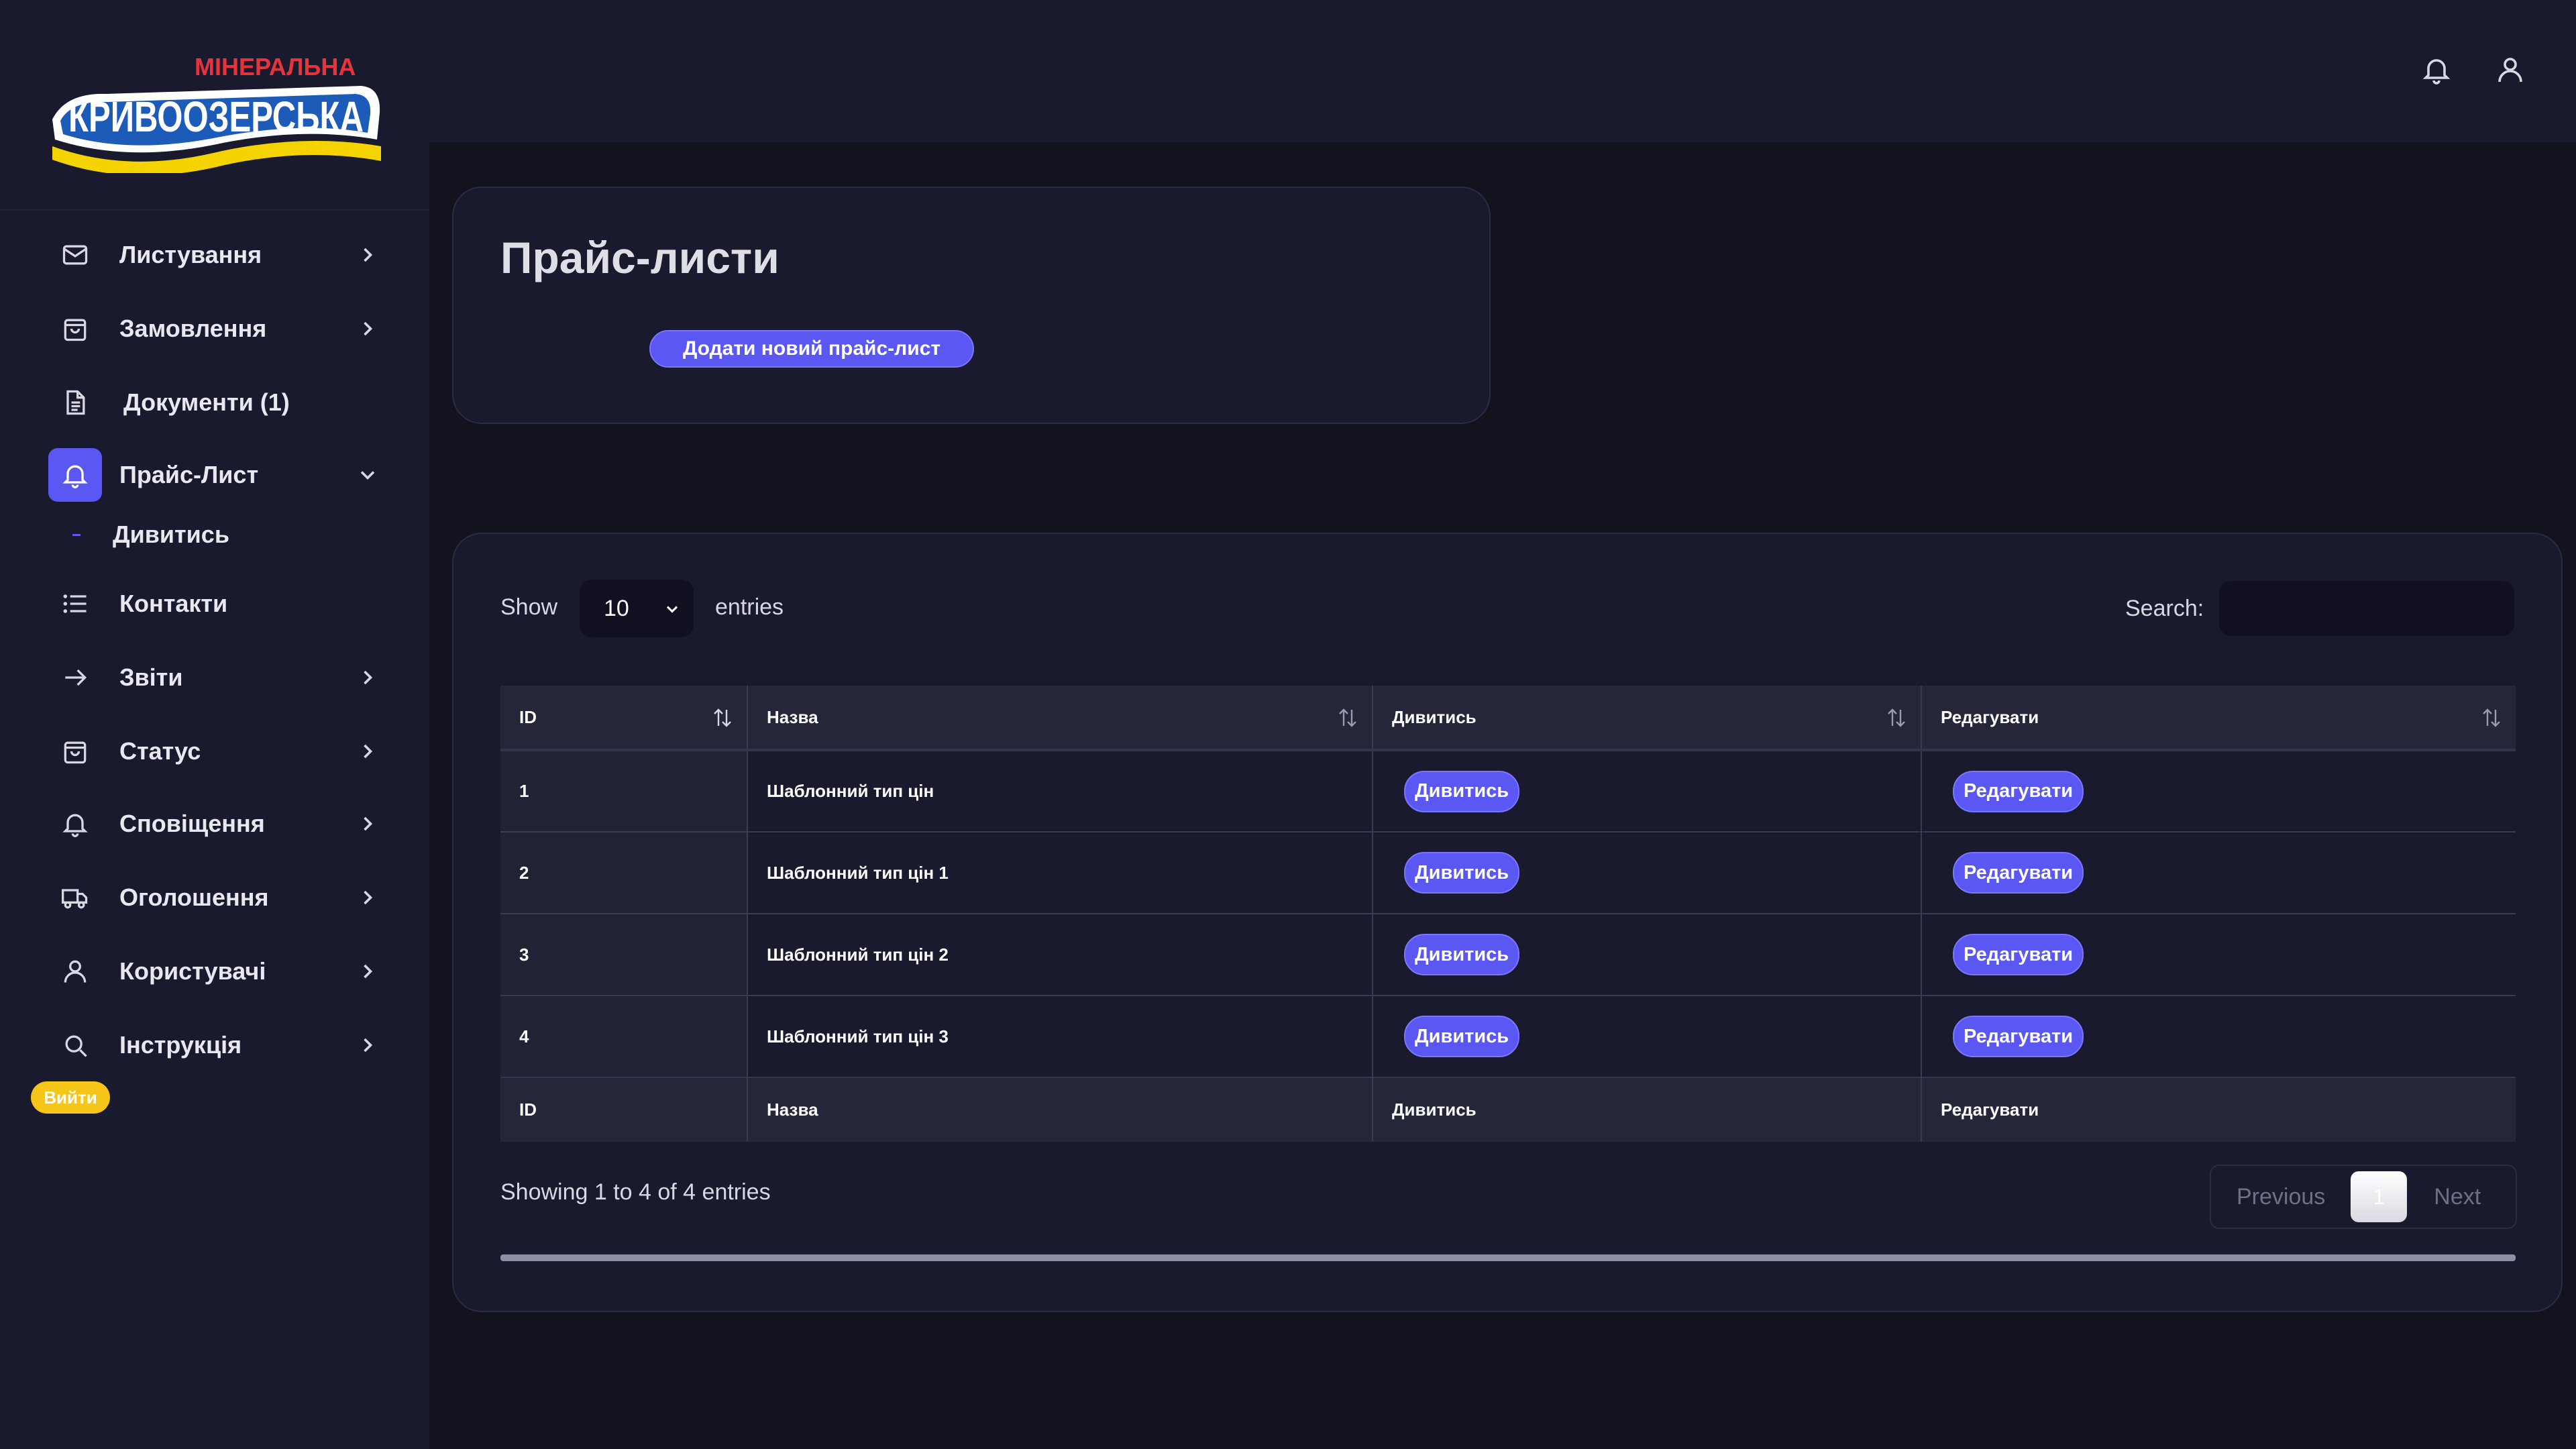 This screenshot has height=1449, width=2576. Describe the element at coordinates (2281, 1197) in the screenshot. I see `previous-page-button: Previous` at that location.